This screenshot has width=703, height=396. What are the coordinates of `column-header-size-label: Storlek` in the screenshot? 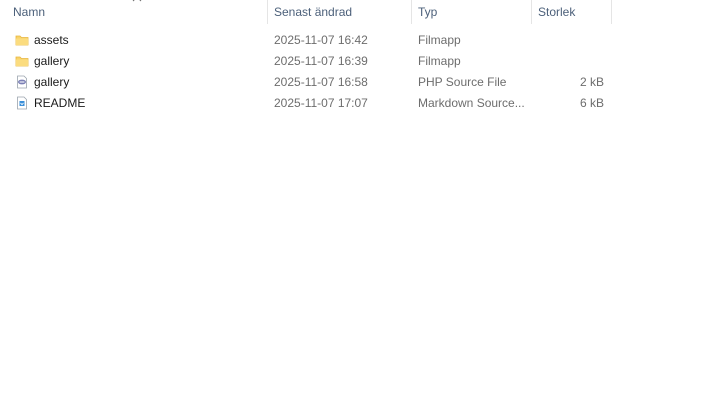 It's located at (557, 12).